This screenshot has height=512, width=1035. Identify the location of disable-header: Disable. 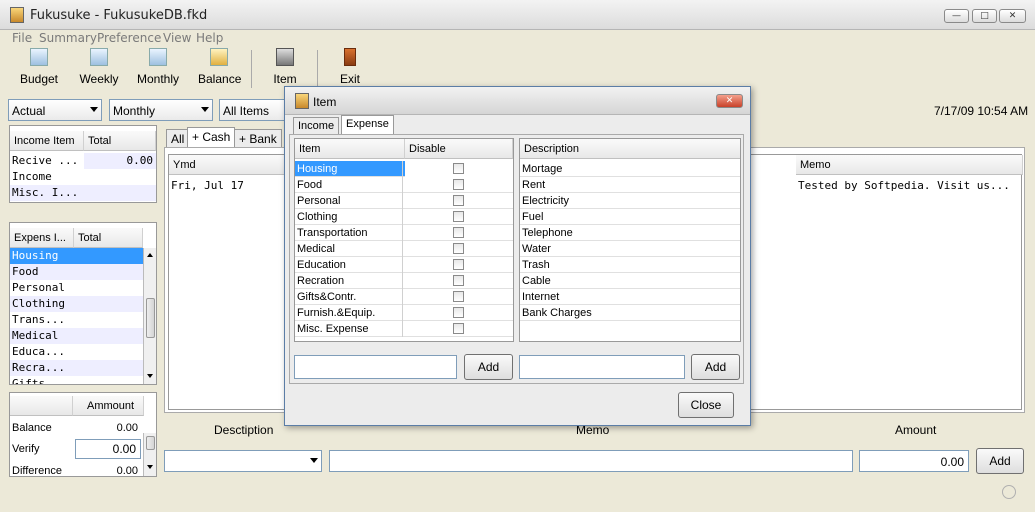
(459, 149).